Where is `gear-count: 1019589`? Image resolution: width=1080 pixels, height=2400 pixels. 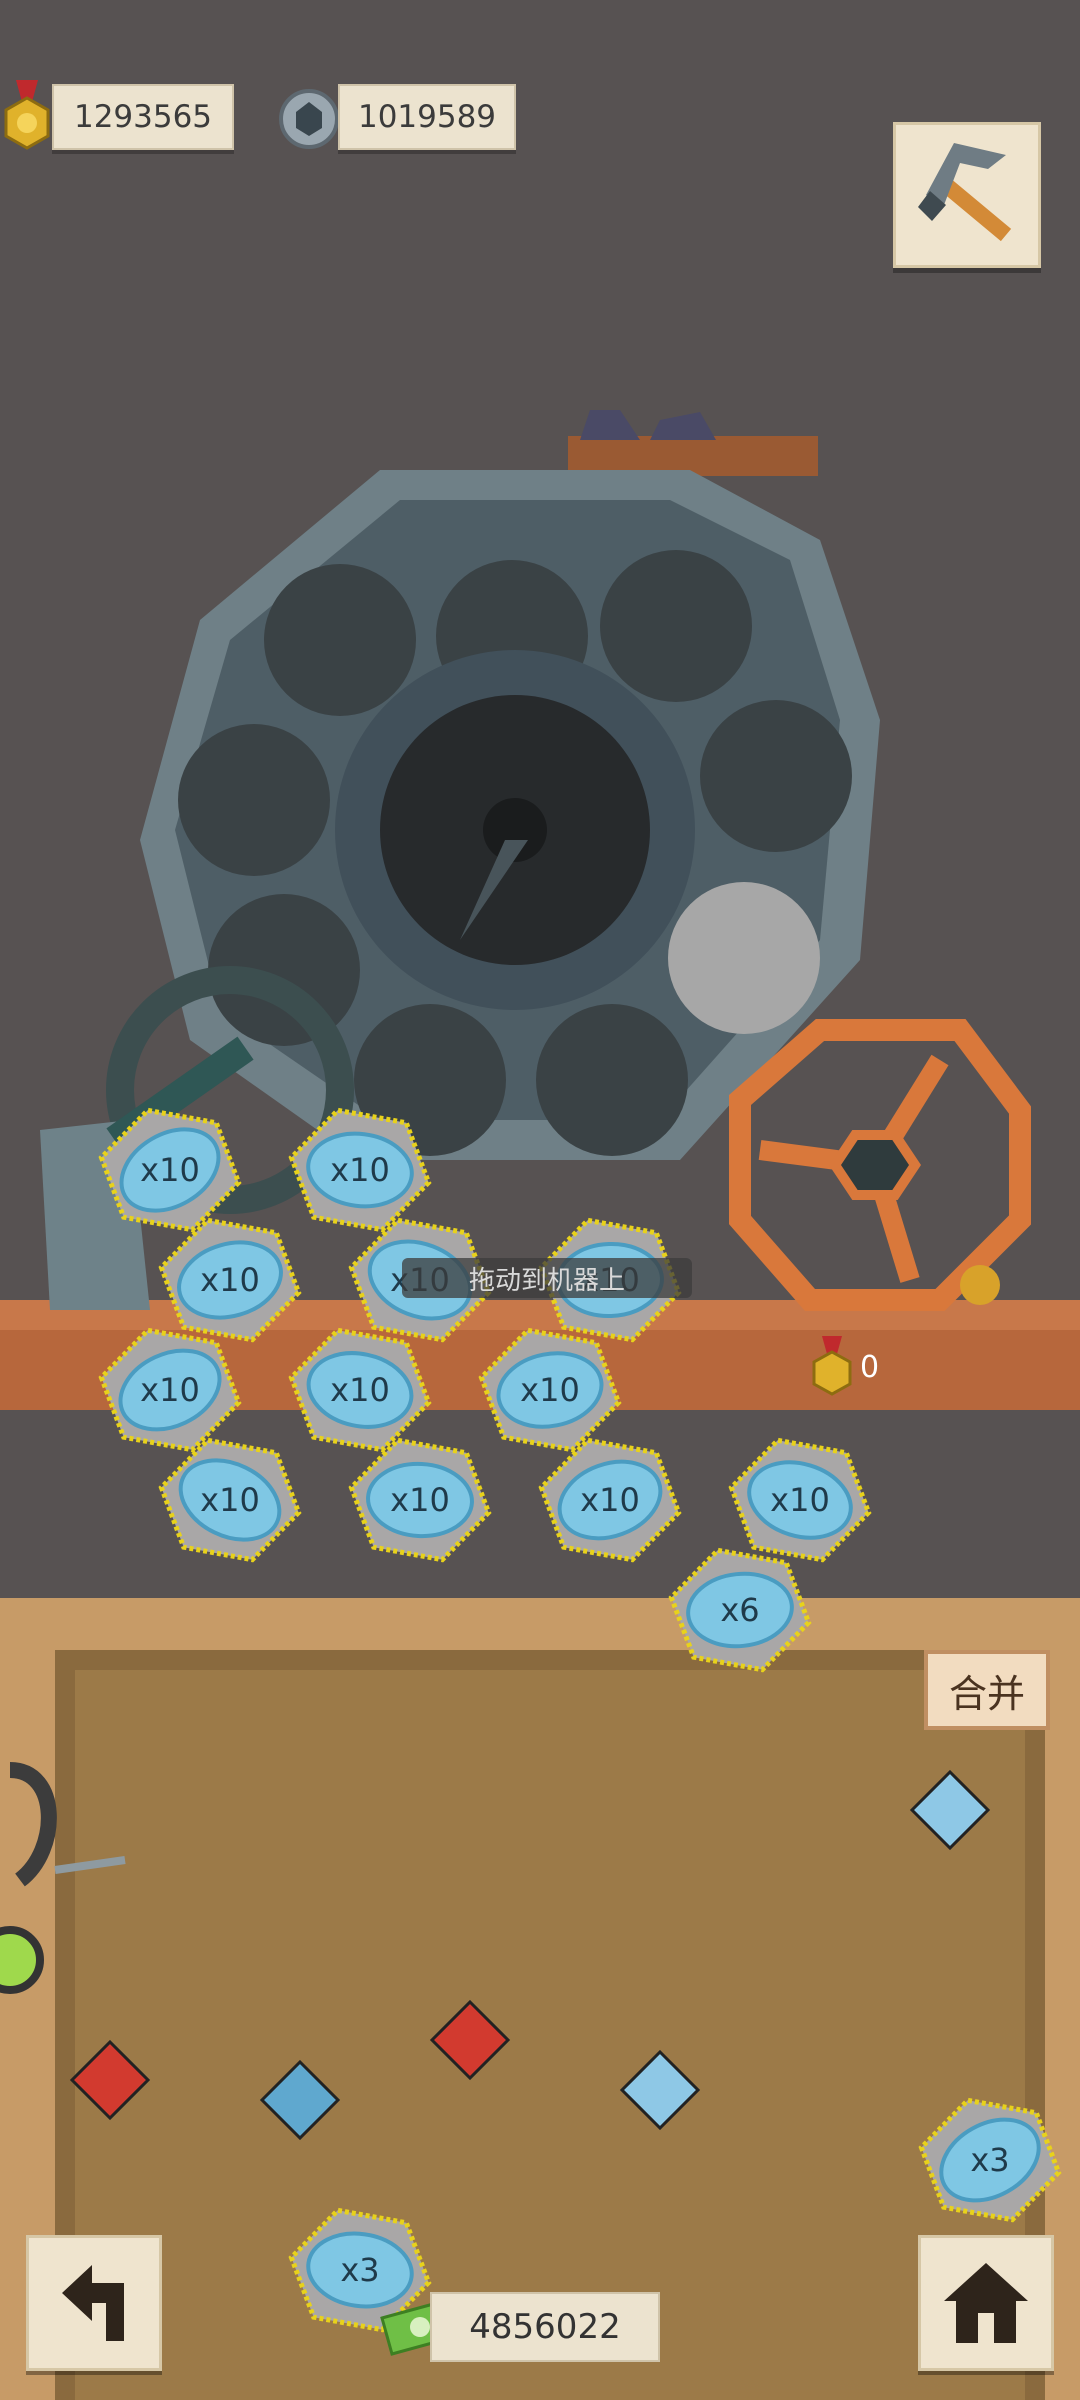
gear-count: 1019589 is located at coordinates (427, 117).